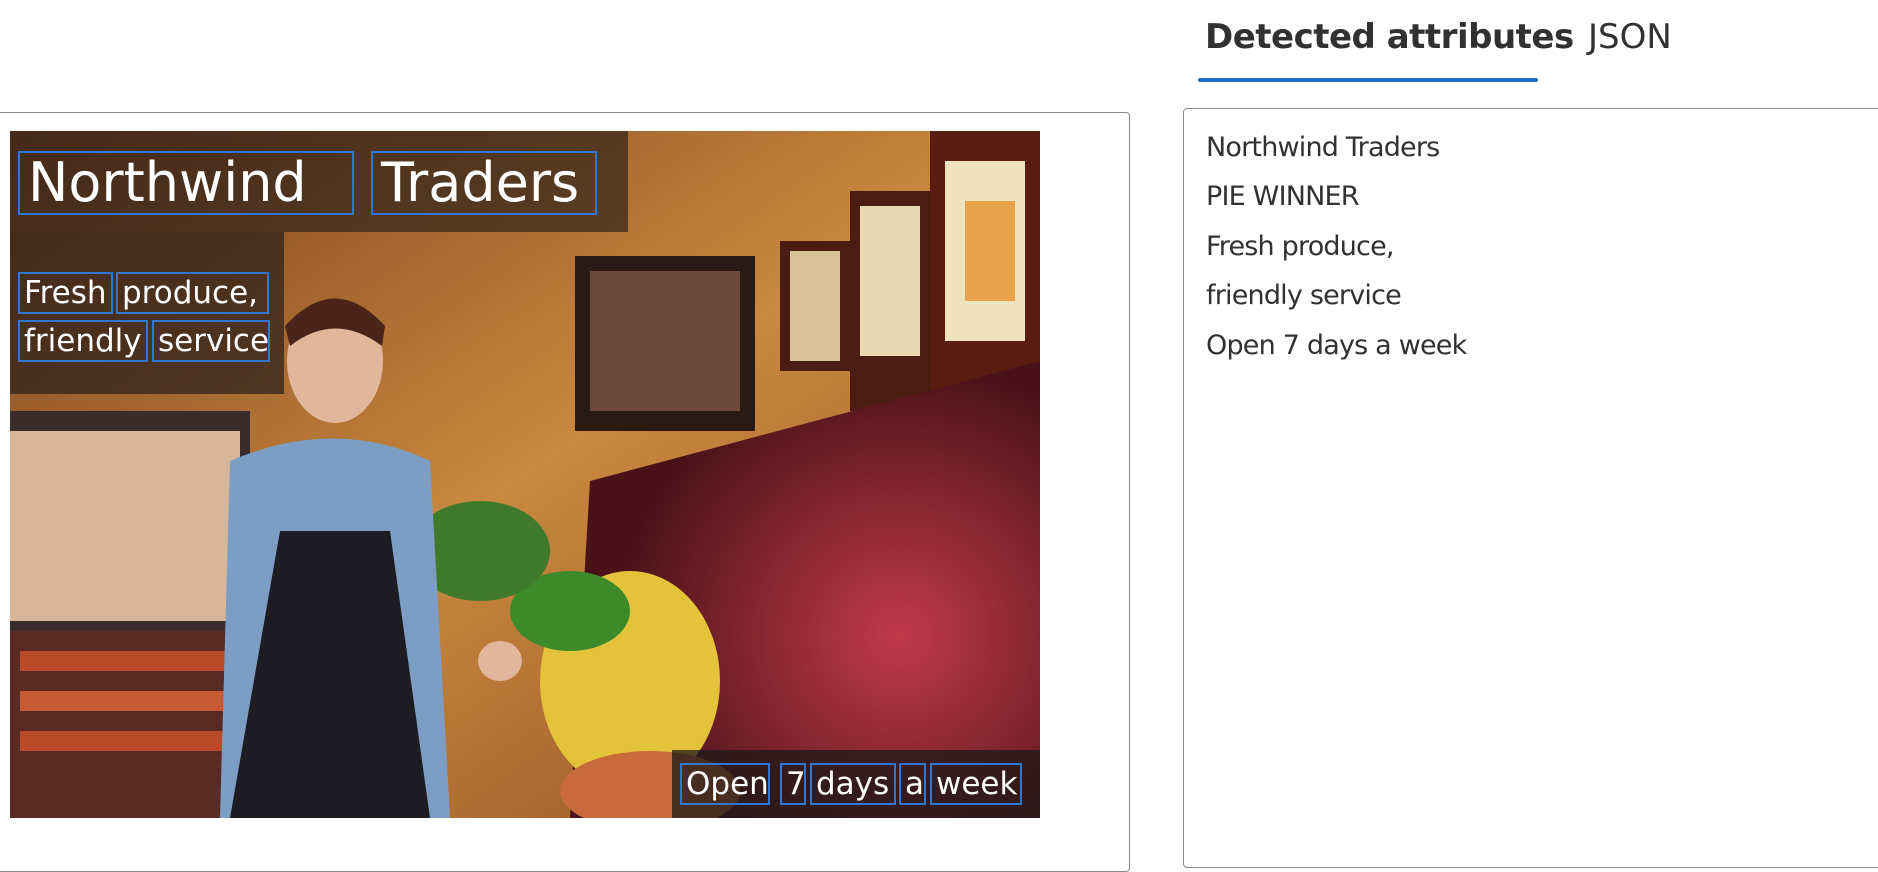 The height and width of the screenshot is (872, 1878). Describe the element at coordinates (853, 784) in the screenshot. I see `ocr-word-box: days` at that location.